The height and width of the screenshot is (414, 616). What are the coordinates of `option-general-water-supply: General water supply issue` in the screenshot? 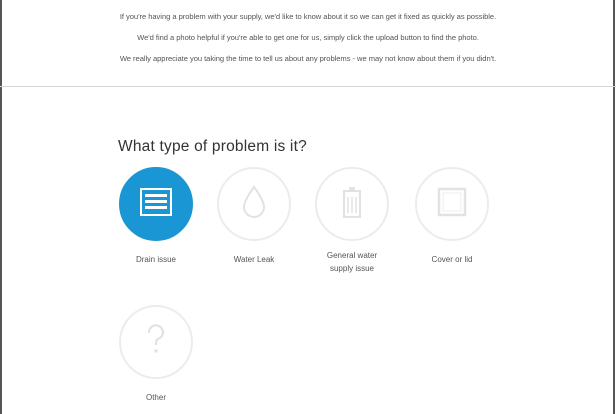 It's located at (352, 221).